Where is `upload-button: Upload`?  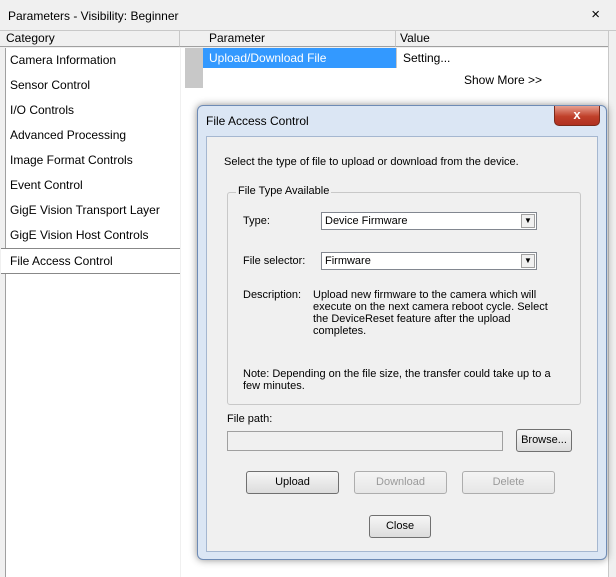 upload-button: Upload is located at coordinates (292, 482).